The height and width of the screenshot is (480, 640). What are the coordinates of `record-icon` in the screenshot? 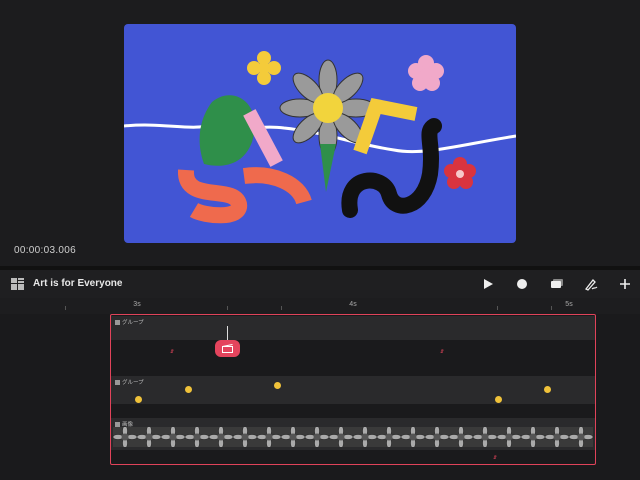 It's located at (522, 284).